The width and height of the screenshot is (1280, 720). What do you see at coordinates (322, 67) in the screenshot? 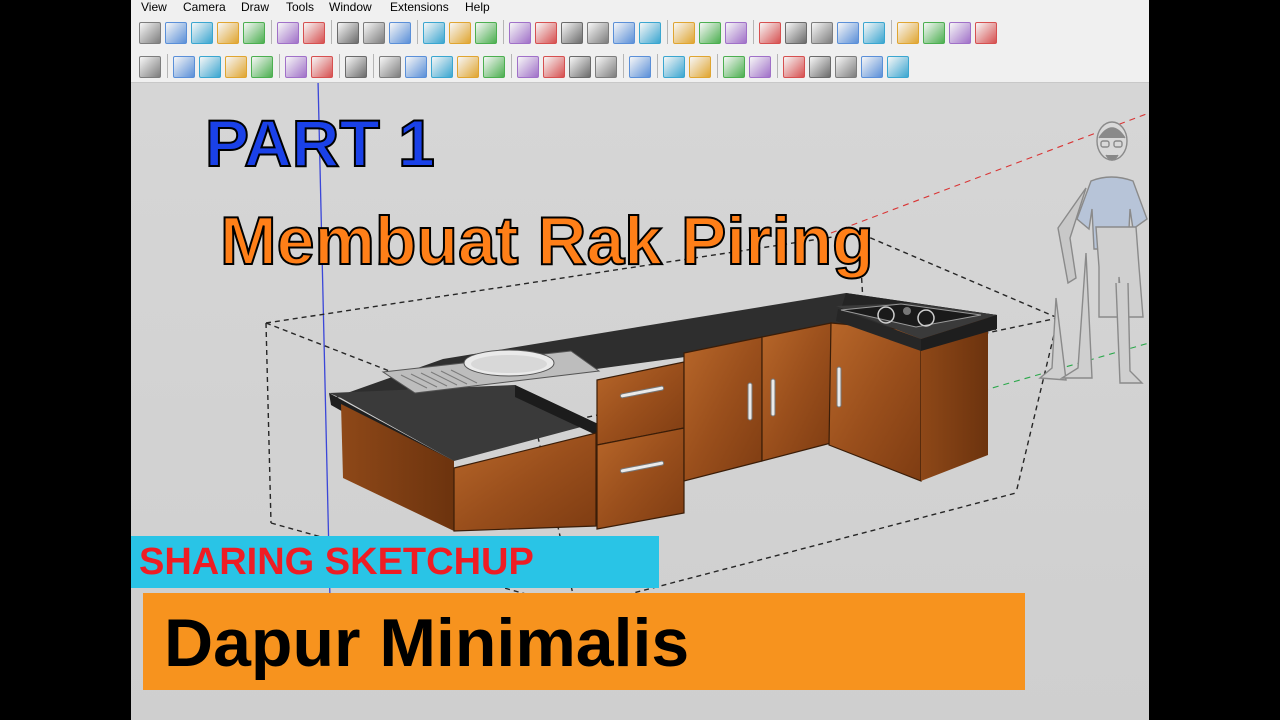
I see `outliner2-icon` at bounding box center [322, 67].